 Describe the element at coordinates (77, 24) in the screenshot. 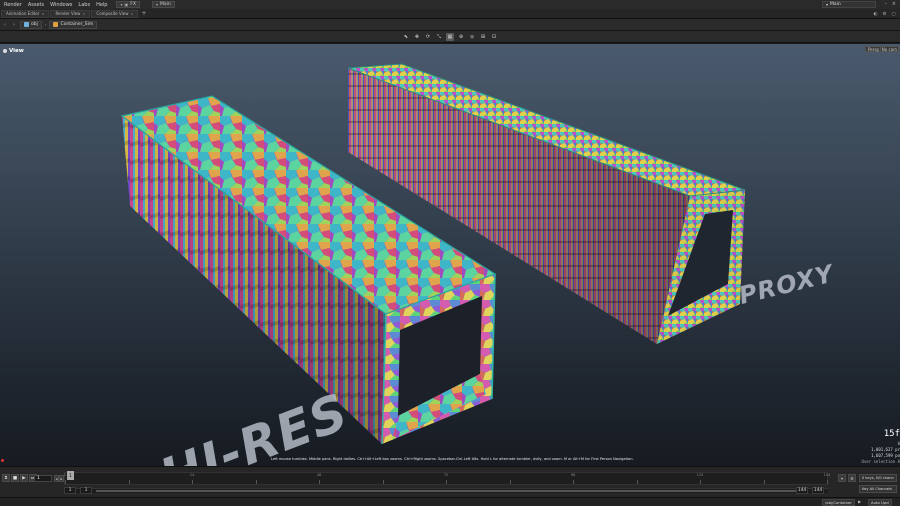

I see `path-node-label: Container_Sim` at that location.